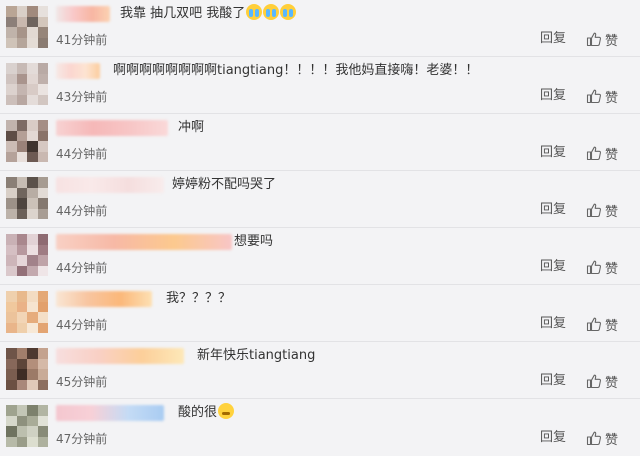 This screenshot has height=456, width=640. What do you see at coordinates (296, 70) in the screenshot?
I see `comment-text: 啊啊啊啊啊啊啊啊tiangtiang！！！！我他妈直接嗨！老婆！！` at bounding box center [296, 70].